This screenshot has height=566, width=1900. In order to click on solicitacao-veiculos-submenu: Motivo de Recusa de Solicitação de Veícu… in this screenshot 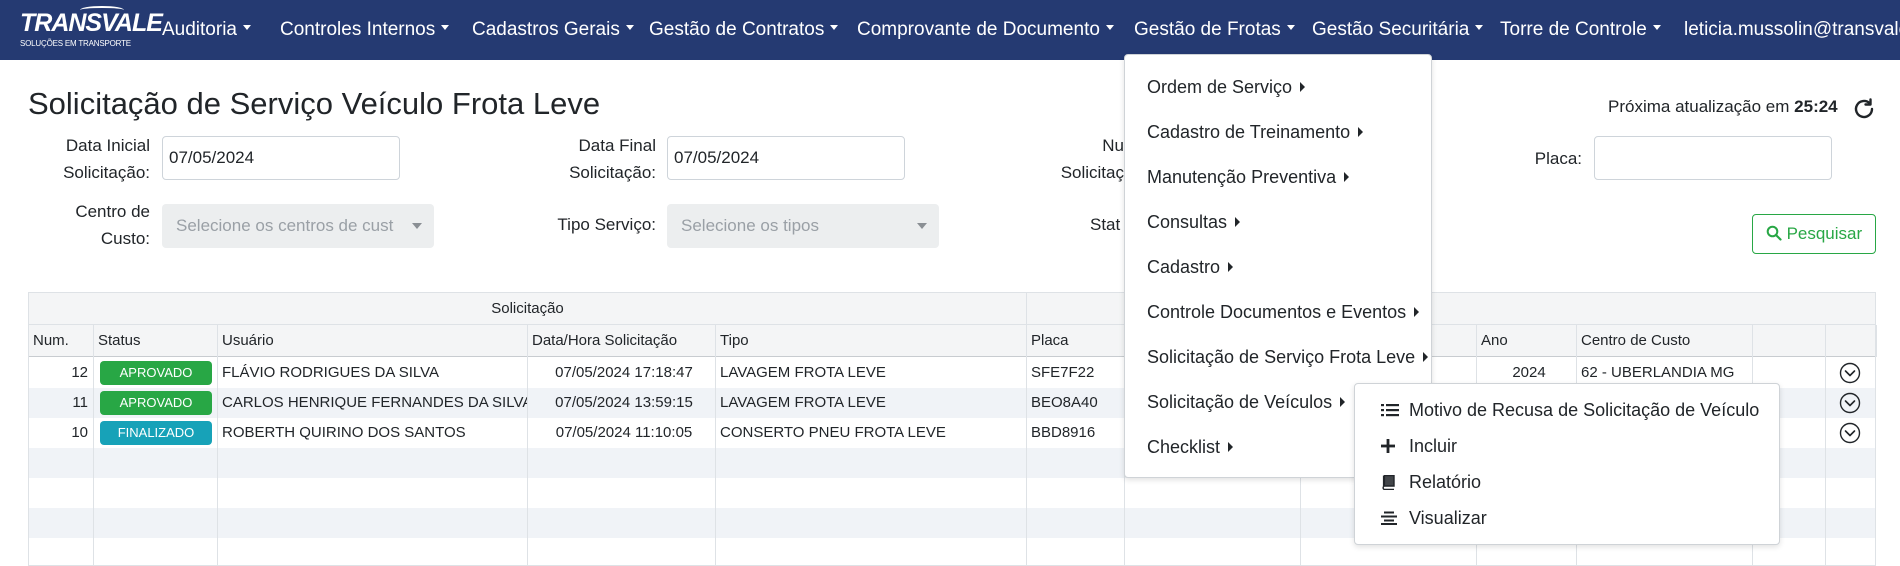, I will do `click(1567, 464)`.